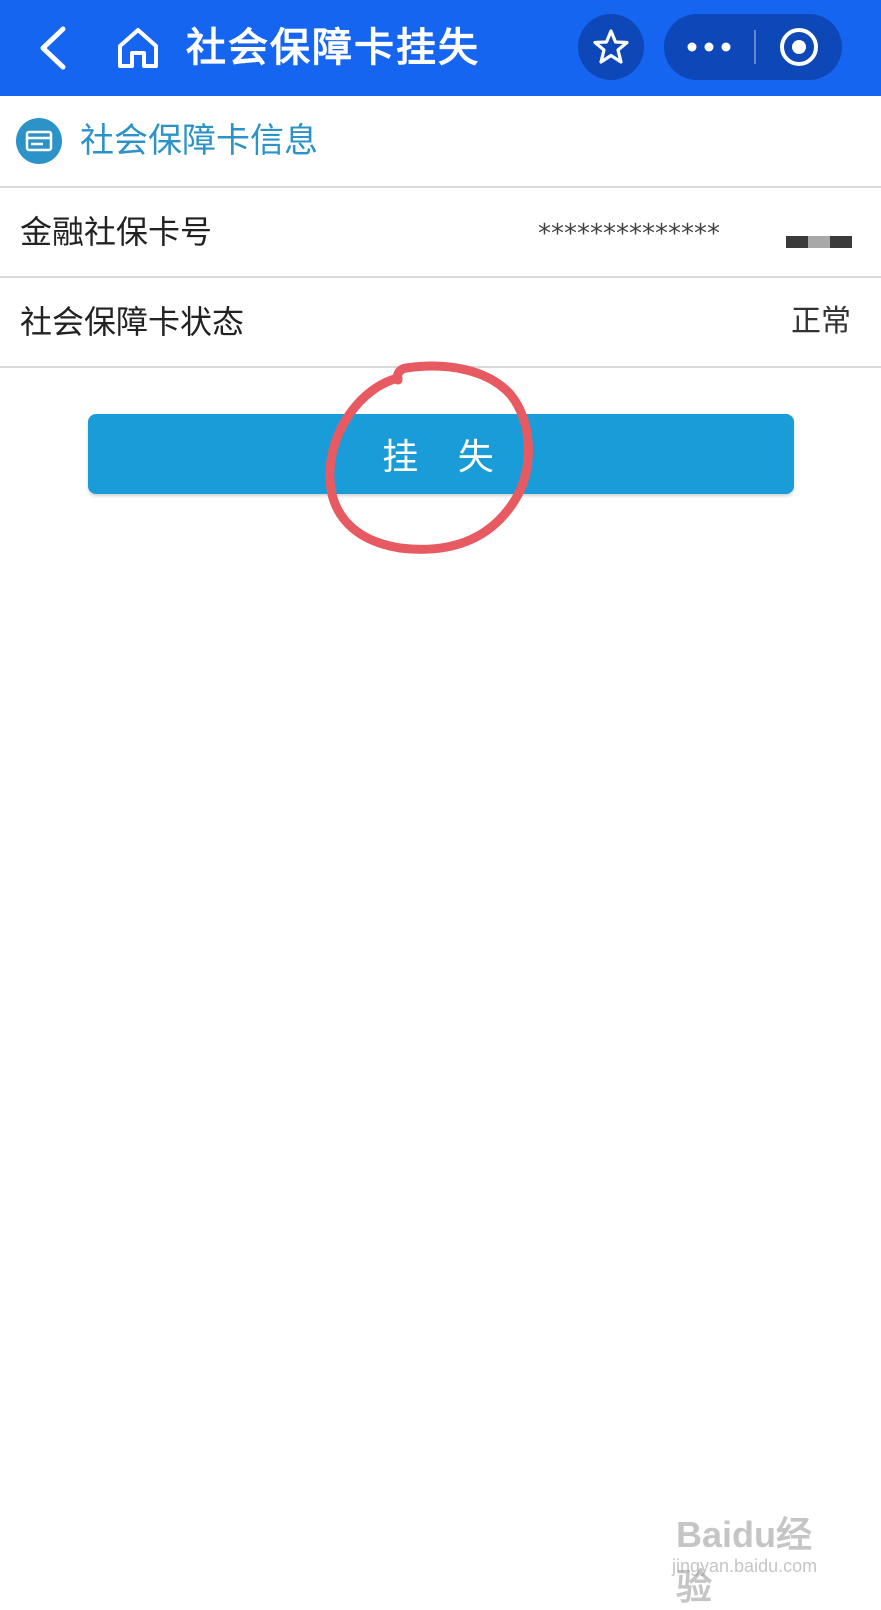  I want to click on back-chevron-icon, so click(53, 48).